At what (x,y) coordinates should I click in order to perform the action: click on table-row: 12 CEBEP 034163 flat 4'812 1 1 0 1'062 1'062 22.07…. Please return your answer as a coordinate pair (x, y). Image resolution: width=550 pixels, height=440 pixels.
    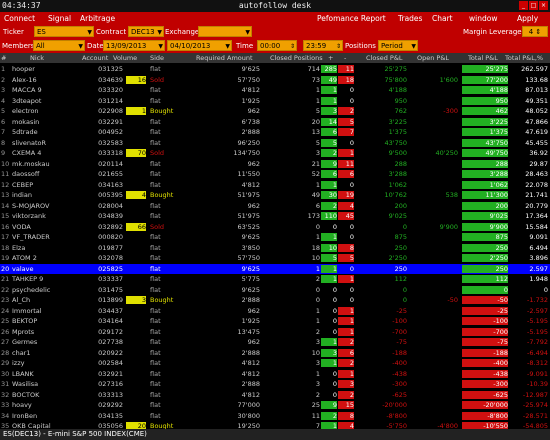
    Looking at the image, I should click on (275, 185).